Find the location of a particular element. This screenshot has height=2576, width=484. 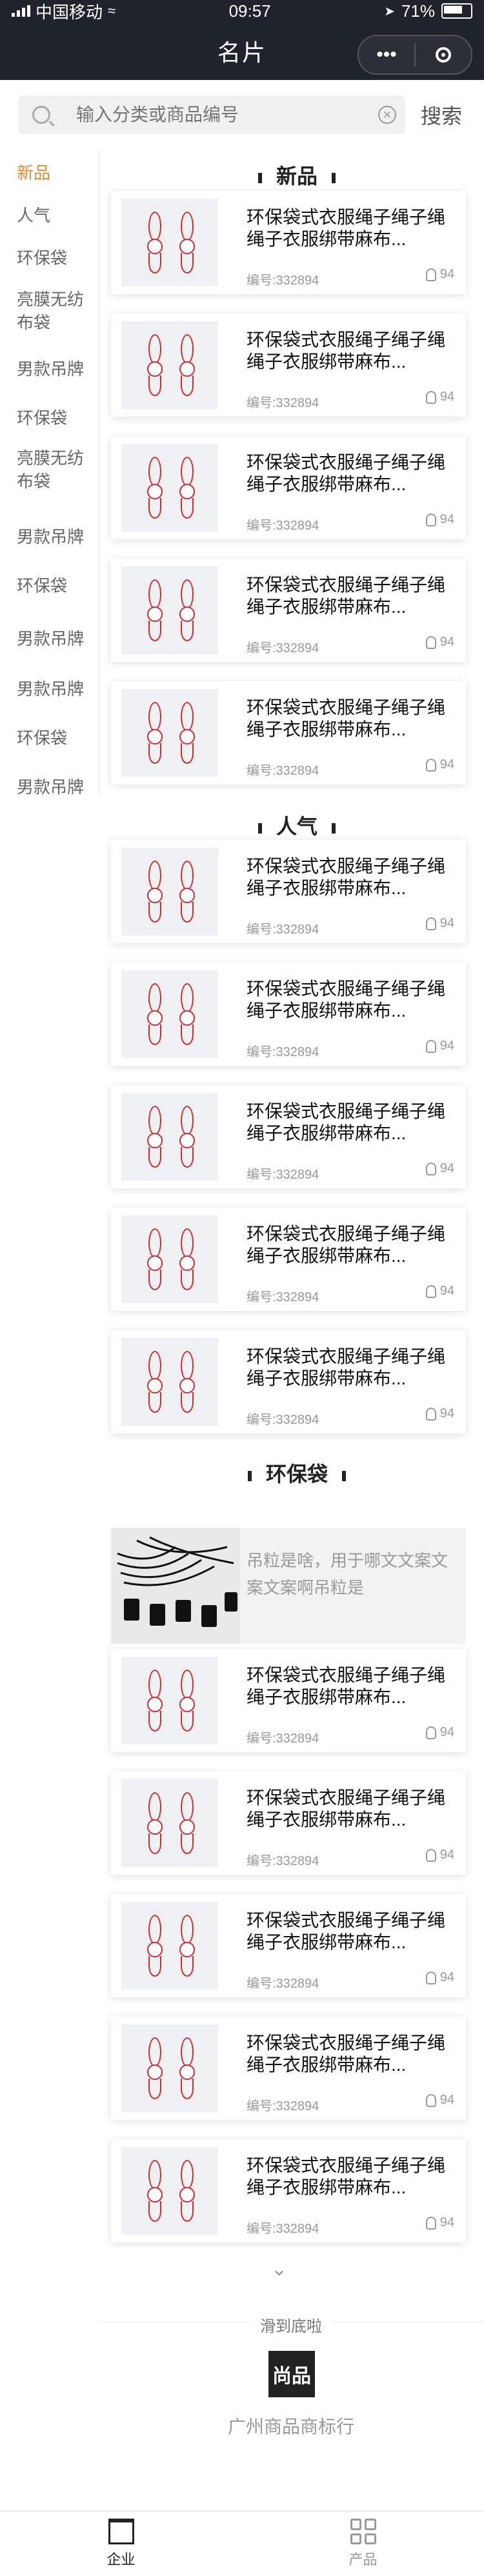

carrier-text: 中国移动 is located at coordinates (69, 12).